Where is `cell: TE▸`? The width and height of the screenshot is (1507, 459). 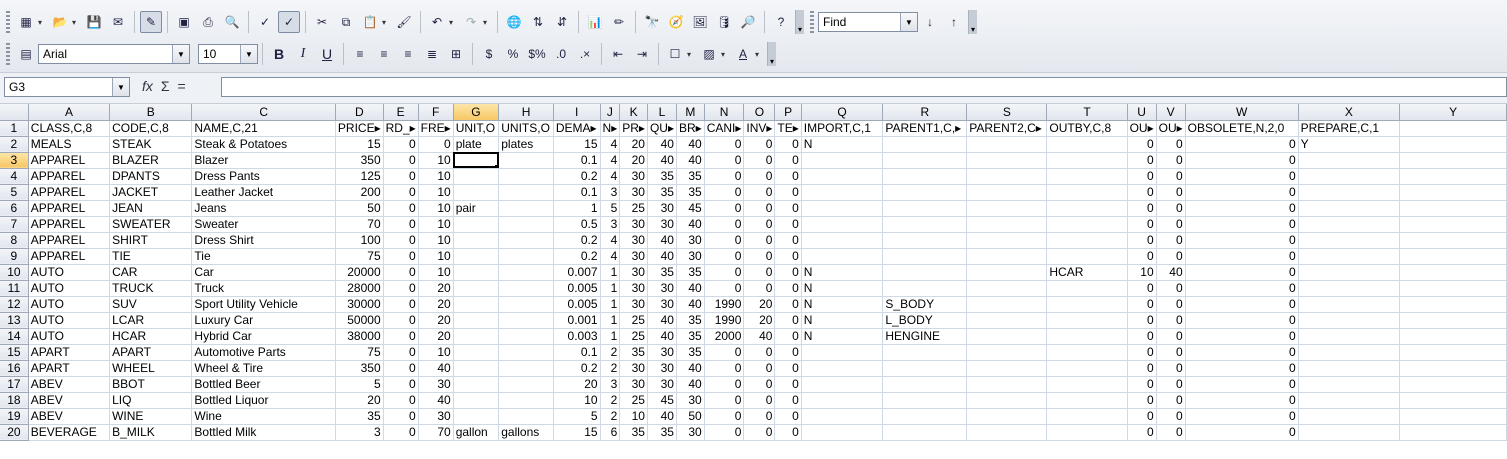 cell: TE▸ is located at coordinates (788, 128).